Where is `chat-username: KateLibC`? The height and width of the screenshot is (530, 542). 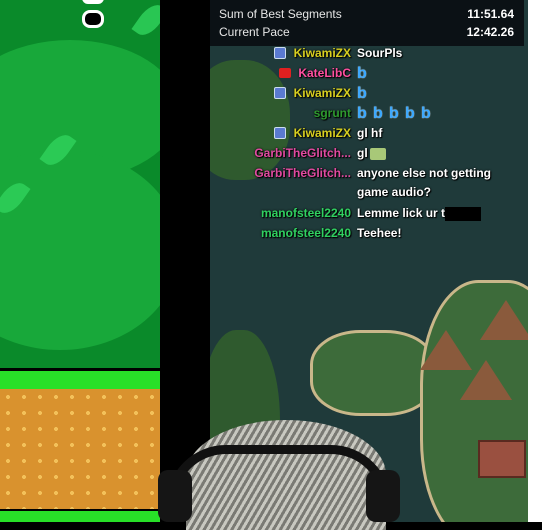 chat-username: KateLibC is located at coordinates (324, 73).